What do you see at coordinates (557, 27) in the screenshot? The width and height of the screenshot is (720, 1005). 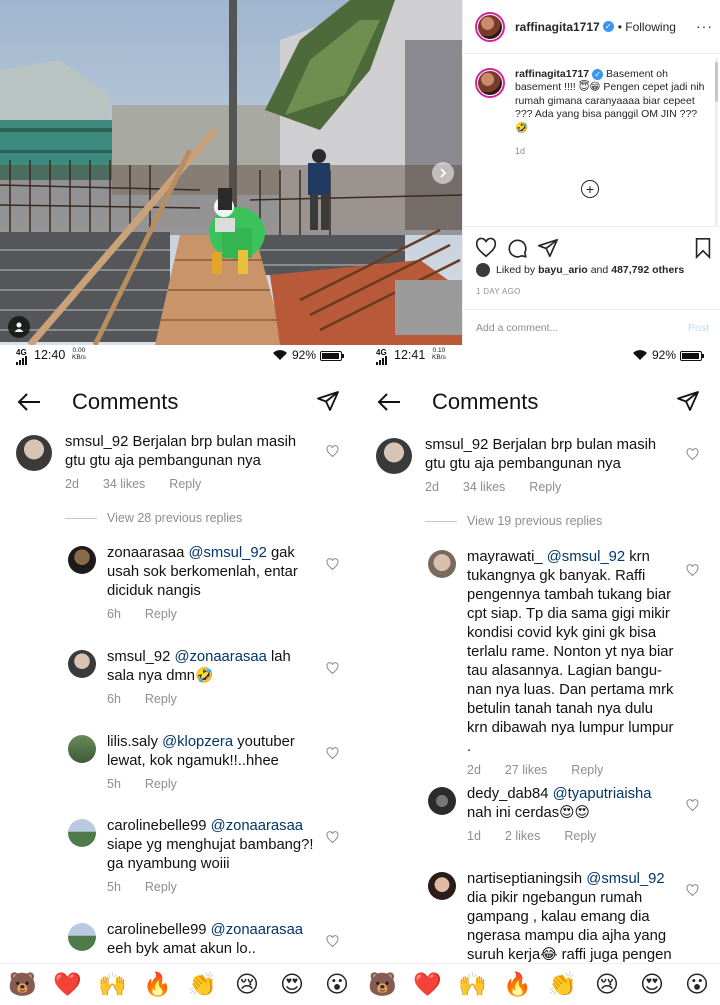 I see `author-username: raffinagita1717` at bounding box center [557, 27].